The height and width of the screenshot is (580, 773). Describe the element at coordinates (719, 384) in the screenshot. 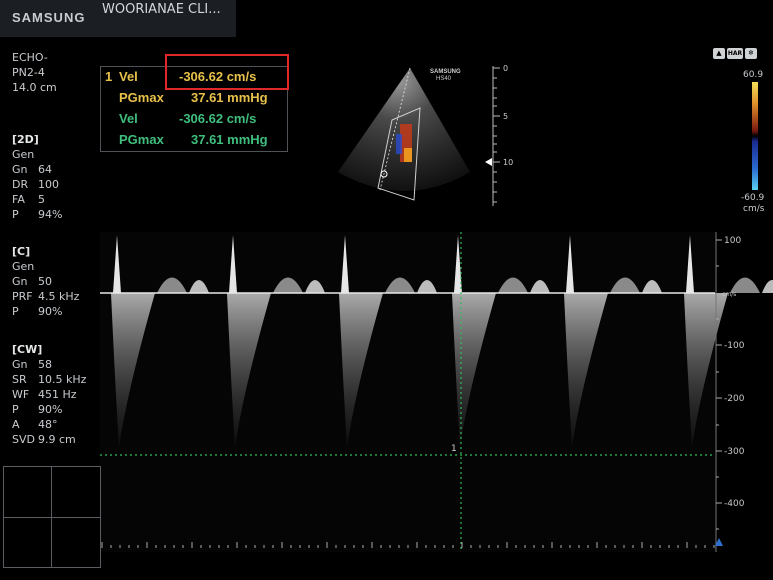

I see `velocity-ticks` at that location.